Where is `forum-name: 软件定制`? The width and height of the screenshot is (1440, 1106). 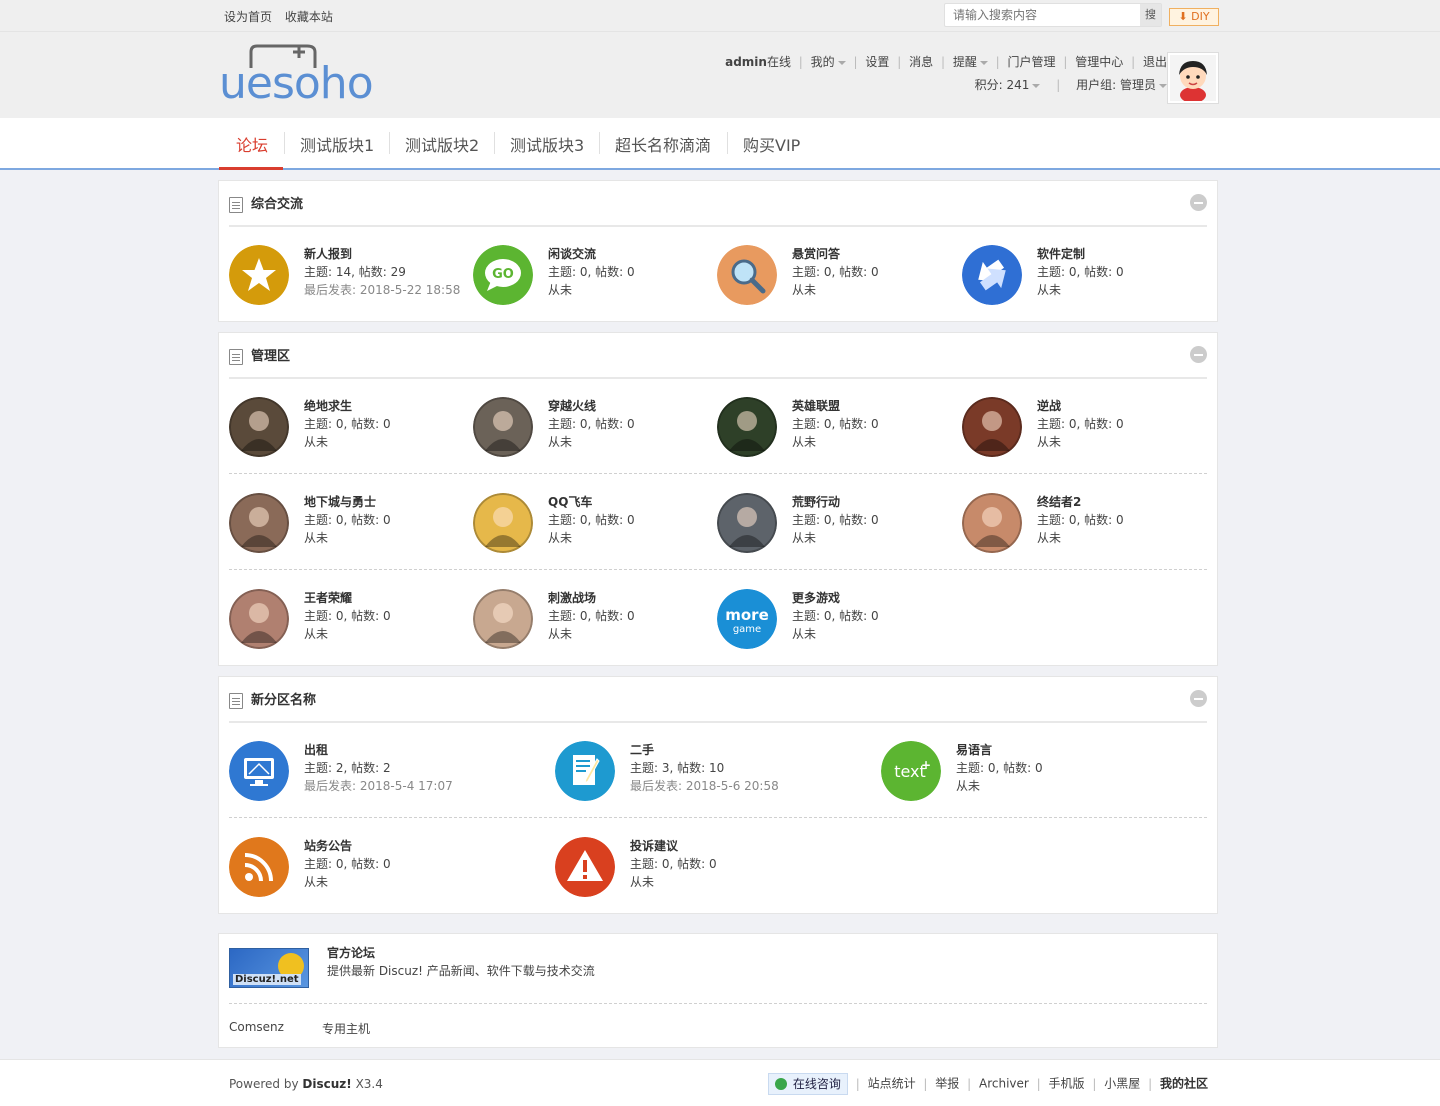
forum-name: 软件定制 is located at coordinates (1061, 253).